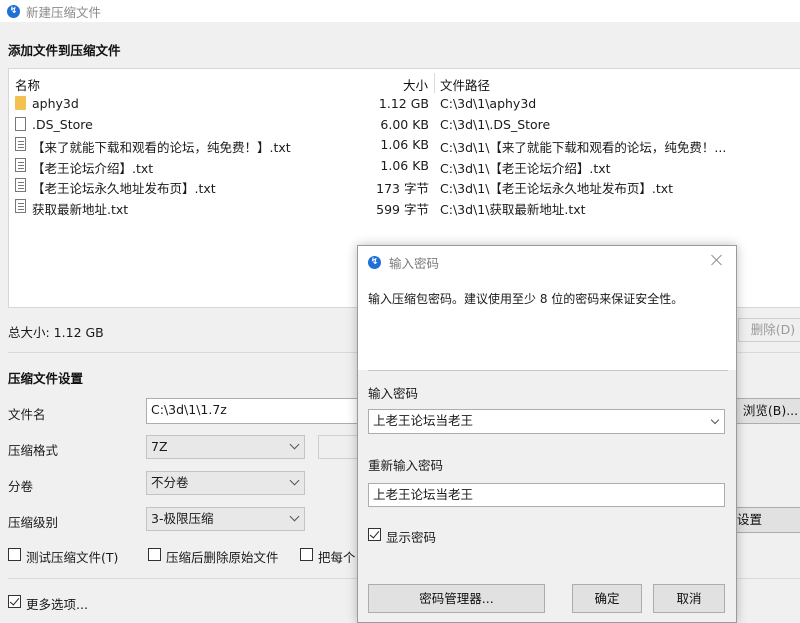  What do you see at coordinates (488, 103) in the screenshot?
I see `file-path: C:\3d\1\aphy3d` at bounding box center [488, 103].